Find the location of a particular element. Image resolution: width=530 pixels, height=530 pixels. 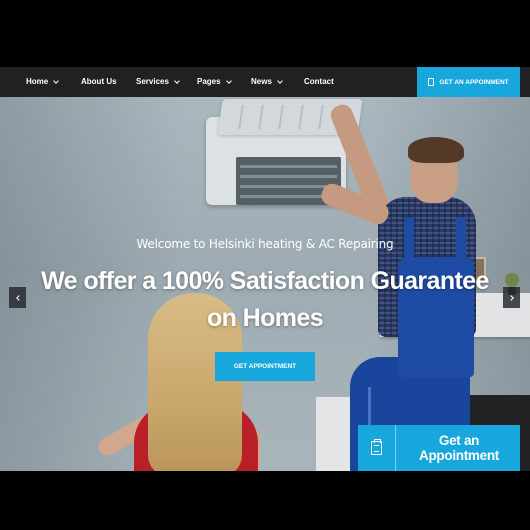

nav-item-news: News is located at coordinates (267, 82).